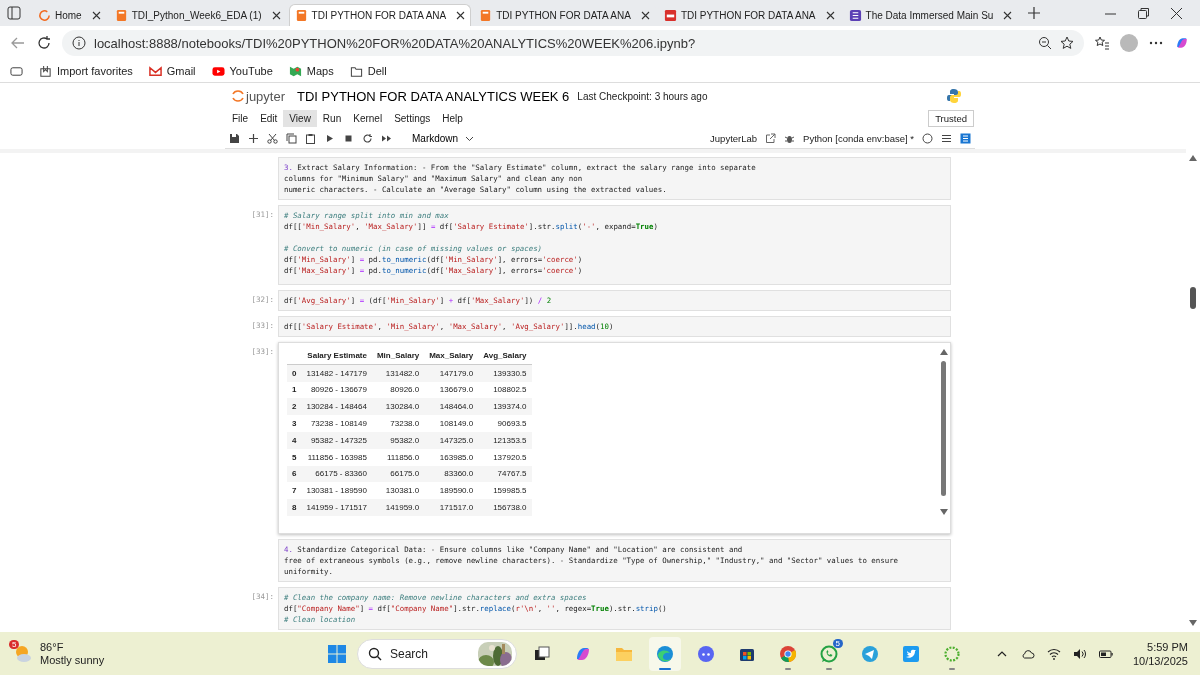 This screenshot has height=675, width=1200. Describe the element at coordinates (240, 118) in the screenshot. I see `menu-item: File` at that location.